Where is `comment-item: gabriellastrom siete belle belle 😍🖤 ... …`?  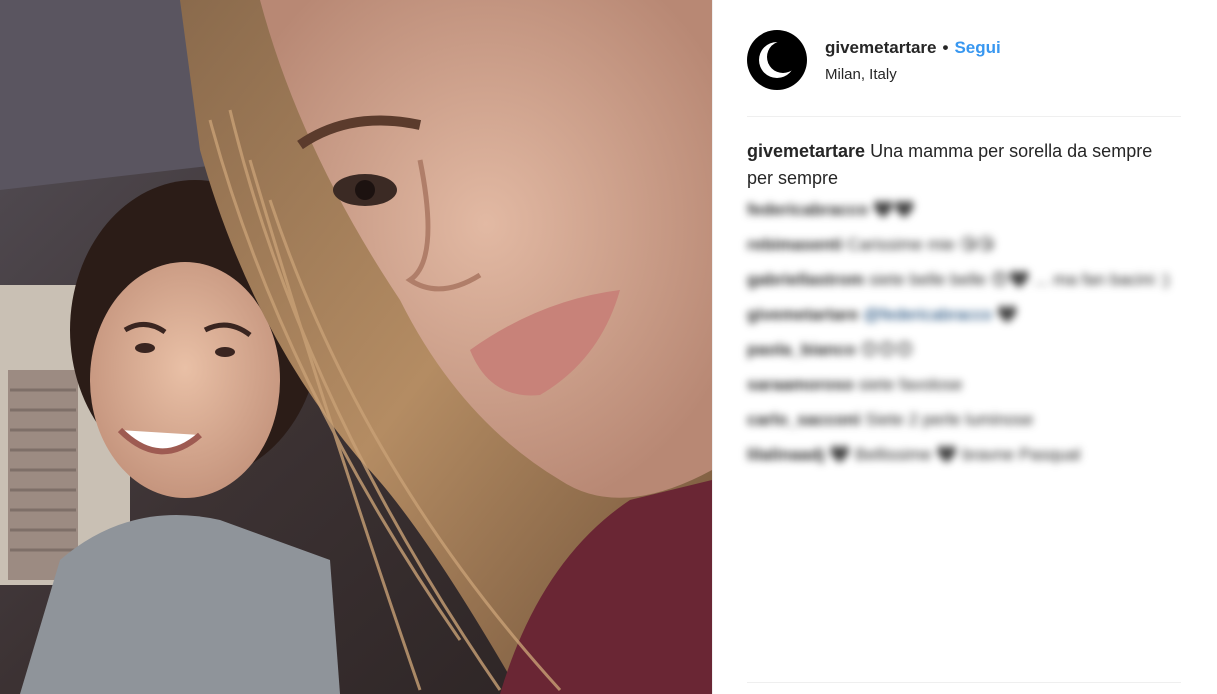
comment-item: gabriellastrom siete belle belle 😍🖤 ... … is located at coordinates (967, 280).